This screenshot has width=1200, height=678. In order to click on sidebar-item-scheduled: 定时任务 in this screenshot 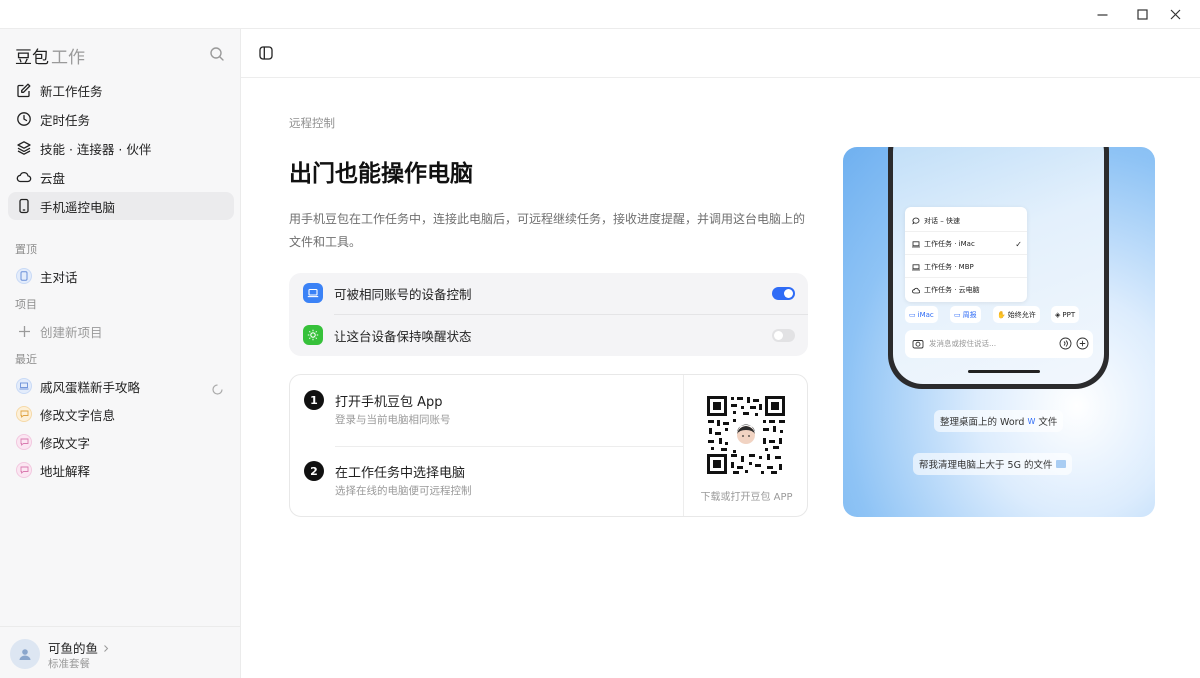, I will do `click(121, 119)`.